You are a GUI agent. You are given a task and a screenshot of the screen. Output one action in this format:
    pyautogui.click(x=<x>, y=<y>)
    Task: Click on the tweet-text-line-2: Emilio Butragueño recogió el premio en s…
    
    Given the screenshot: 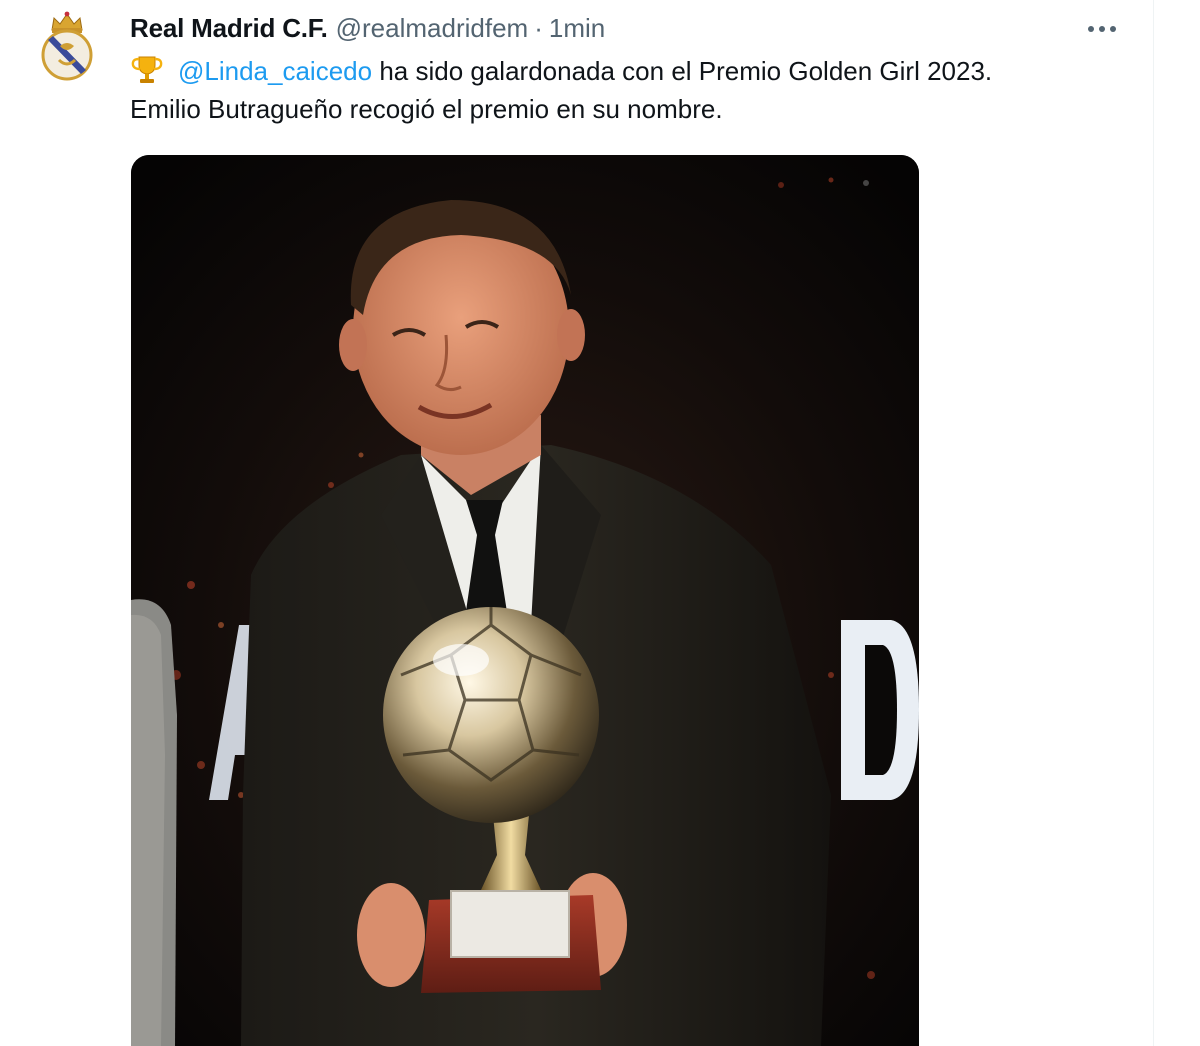 What is the action you would take?
    pyautogui.click(x=426, y=109)
    